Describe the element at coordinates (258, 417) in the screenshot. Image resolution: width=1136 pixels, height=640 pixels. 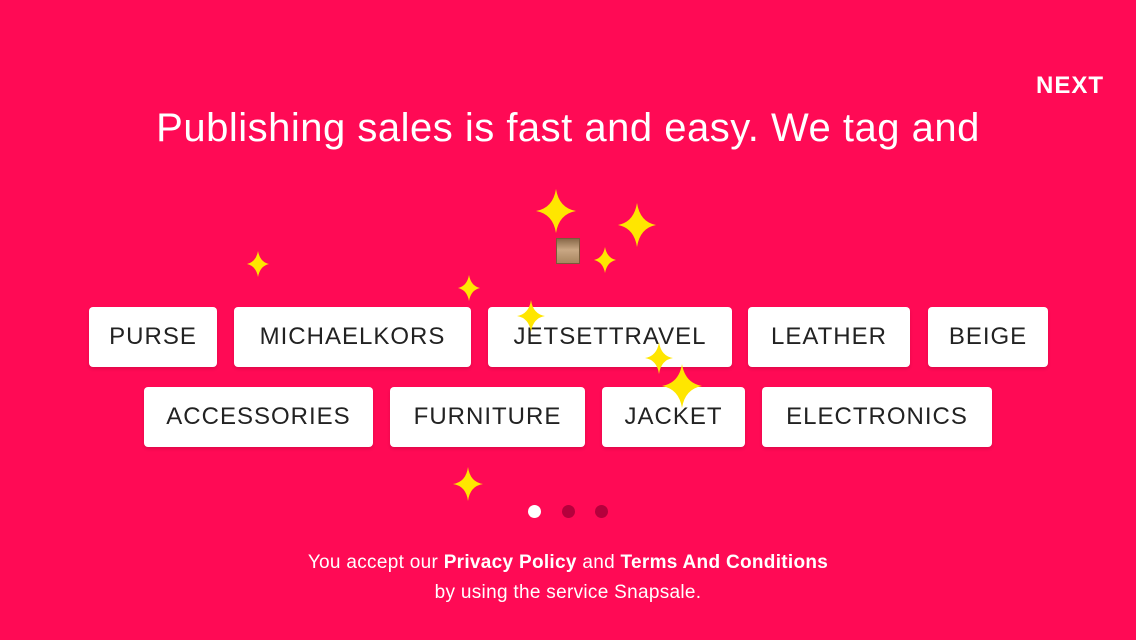
I see `tag-accessories: ACCESSORIES` at that location.